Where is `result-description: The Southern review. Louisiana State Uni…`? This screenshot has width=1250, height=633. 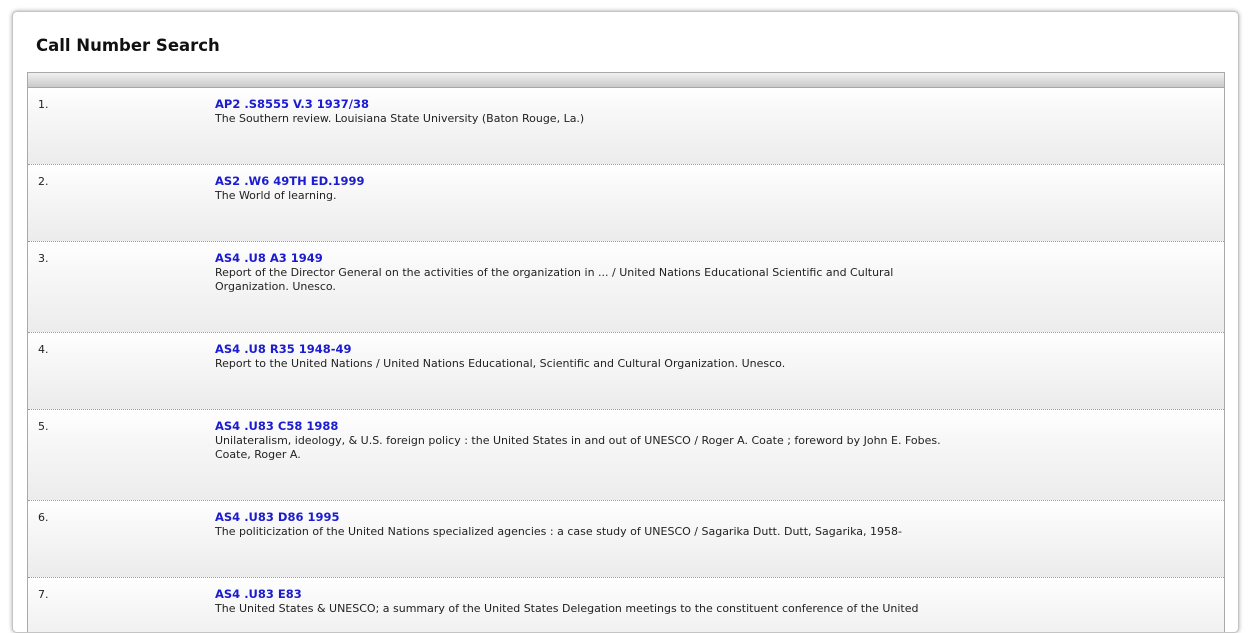
result-description: The Southern review. Louisiana State Uni… is located at coordinates (400, 118).